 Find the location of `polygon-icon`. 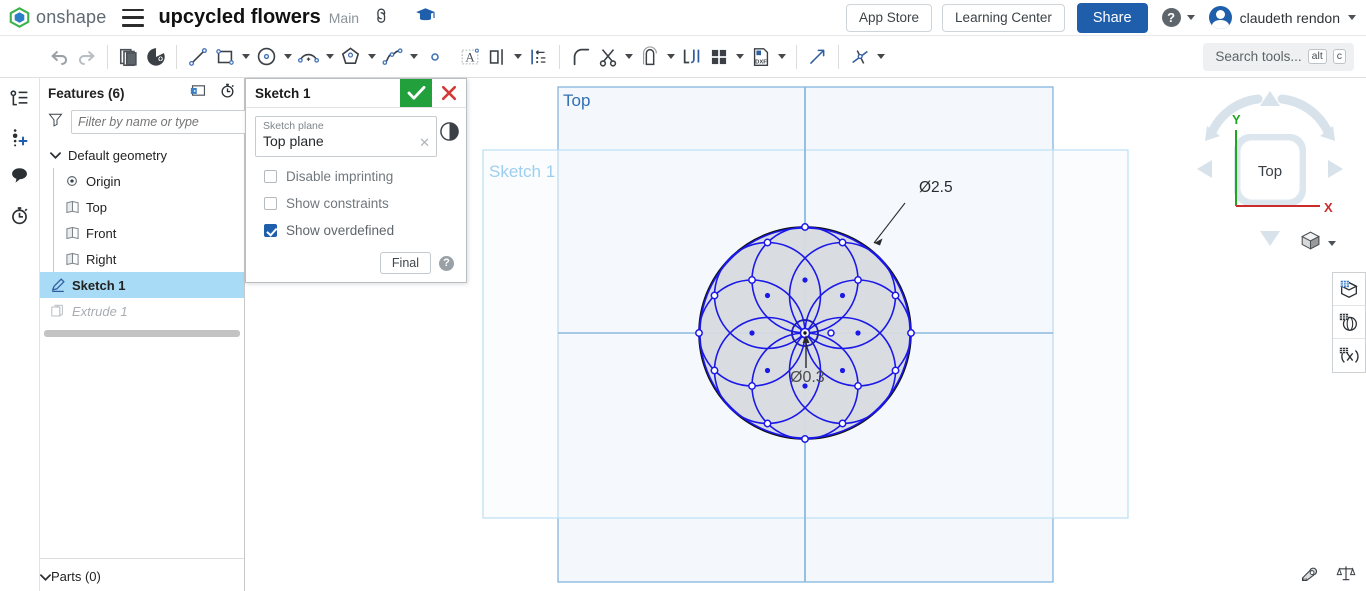

polygon-icon is located at coordinates (350, 56).